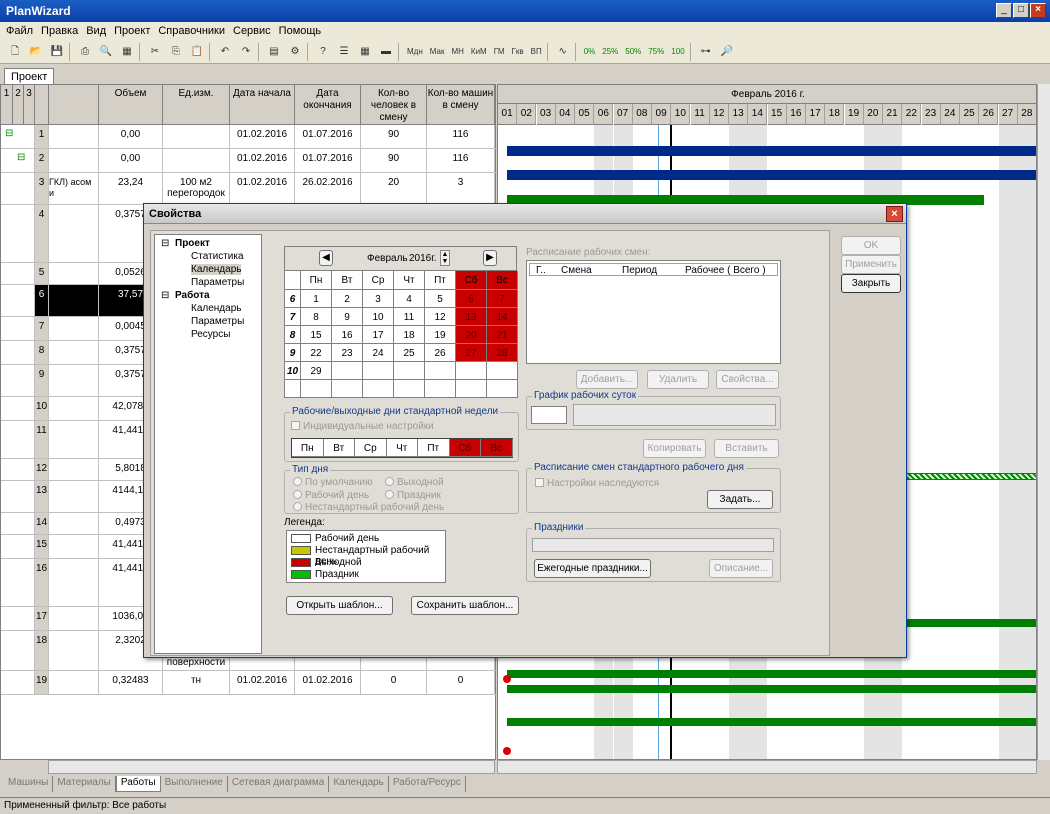 Image resolution: width=1050 pixels, height=814 pixels. Describe the element at coordinates (894, 214) in the screenshot. I see `dialog-close-icon: ×` at that location.